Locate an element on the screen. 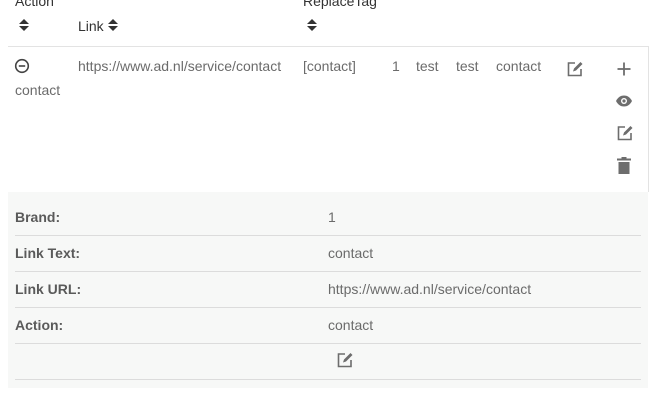 This screenshot has height=415, width=651. row-action-cell: contact is located at coordinates (38, 90).